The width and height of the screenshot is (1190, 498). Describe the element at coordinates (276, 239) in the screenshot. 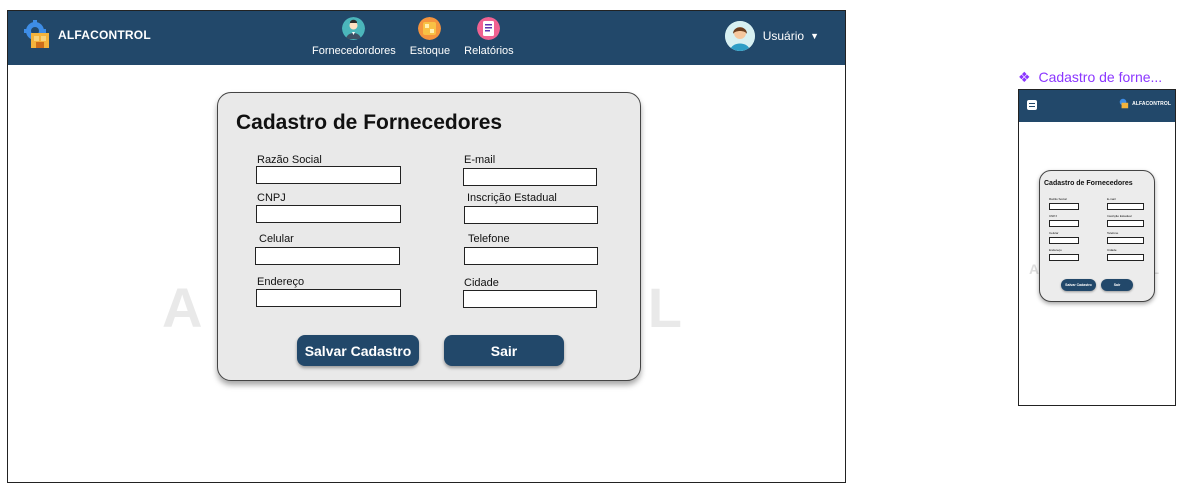

I see `celular-label: Celular` at that location.